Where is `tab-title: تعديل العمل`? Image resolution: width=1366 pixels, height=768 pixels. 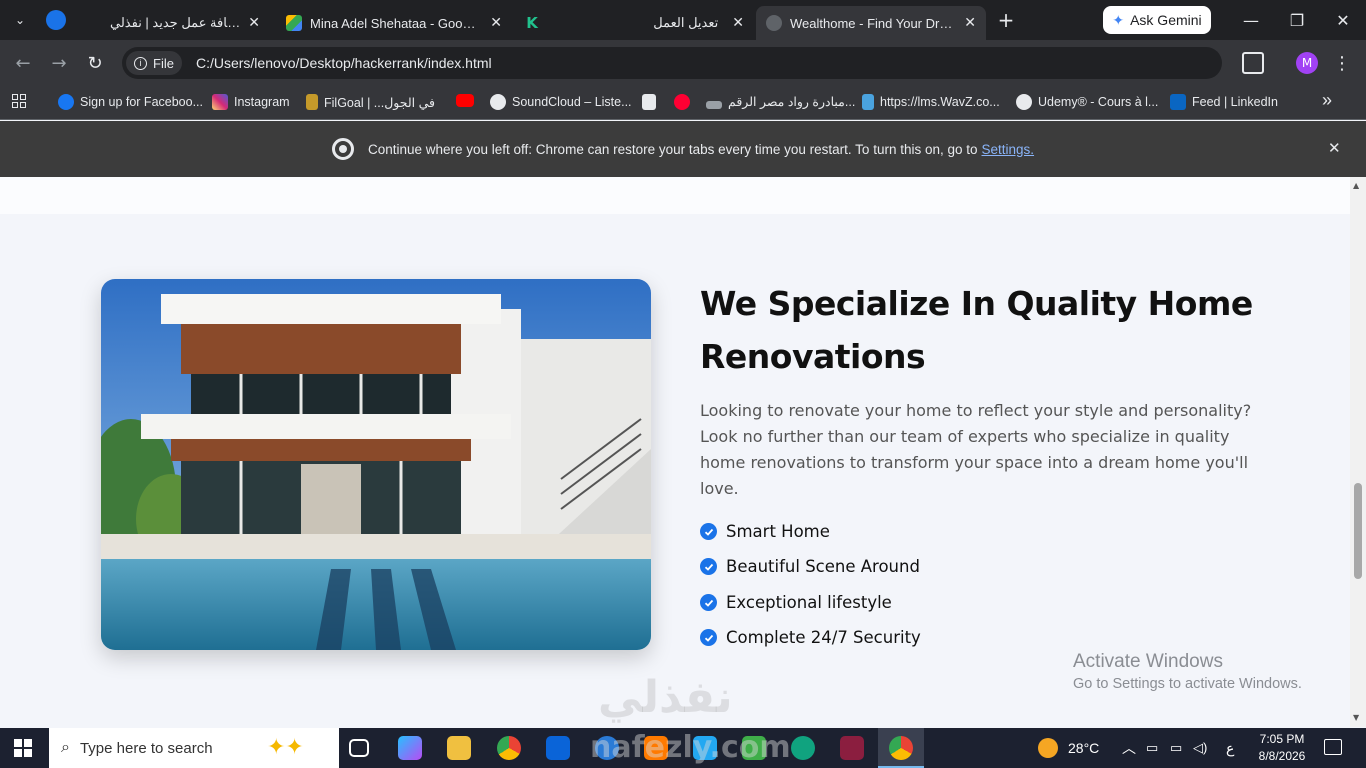 tab-title: تعديل العمل is located at coordinates (686, 22).